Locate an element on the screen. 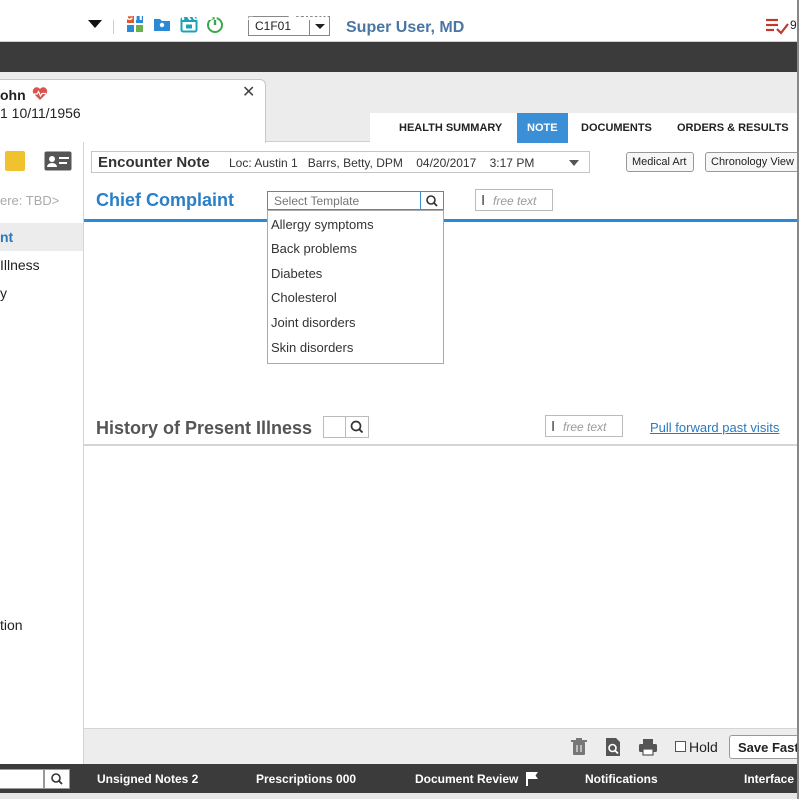 The width and height of the screenshot is (799, 799). menu-demographics: graphics is located at coordinates (31, 15).